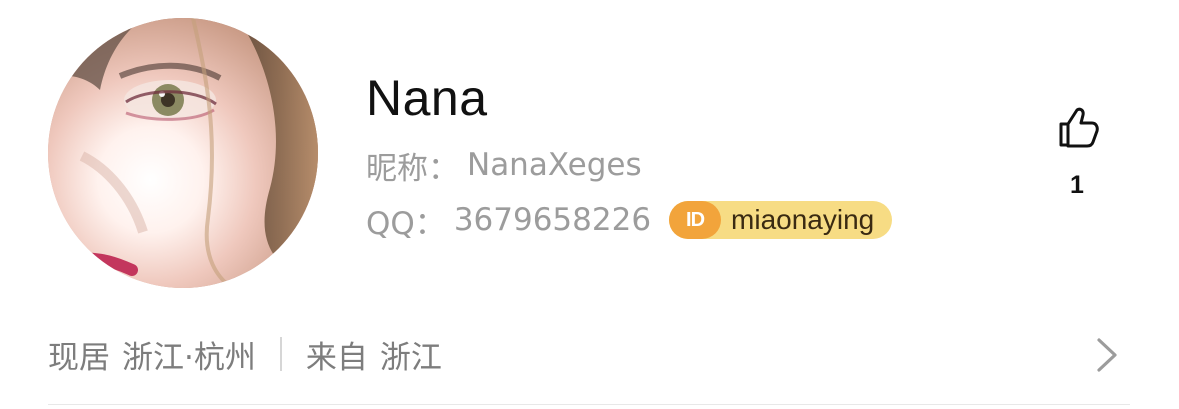  I want to click on current-location-value: 浙江·杭州, so click(189, 357).